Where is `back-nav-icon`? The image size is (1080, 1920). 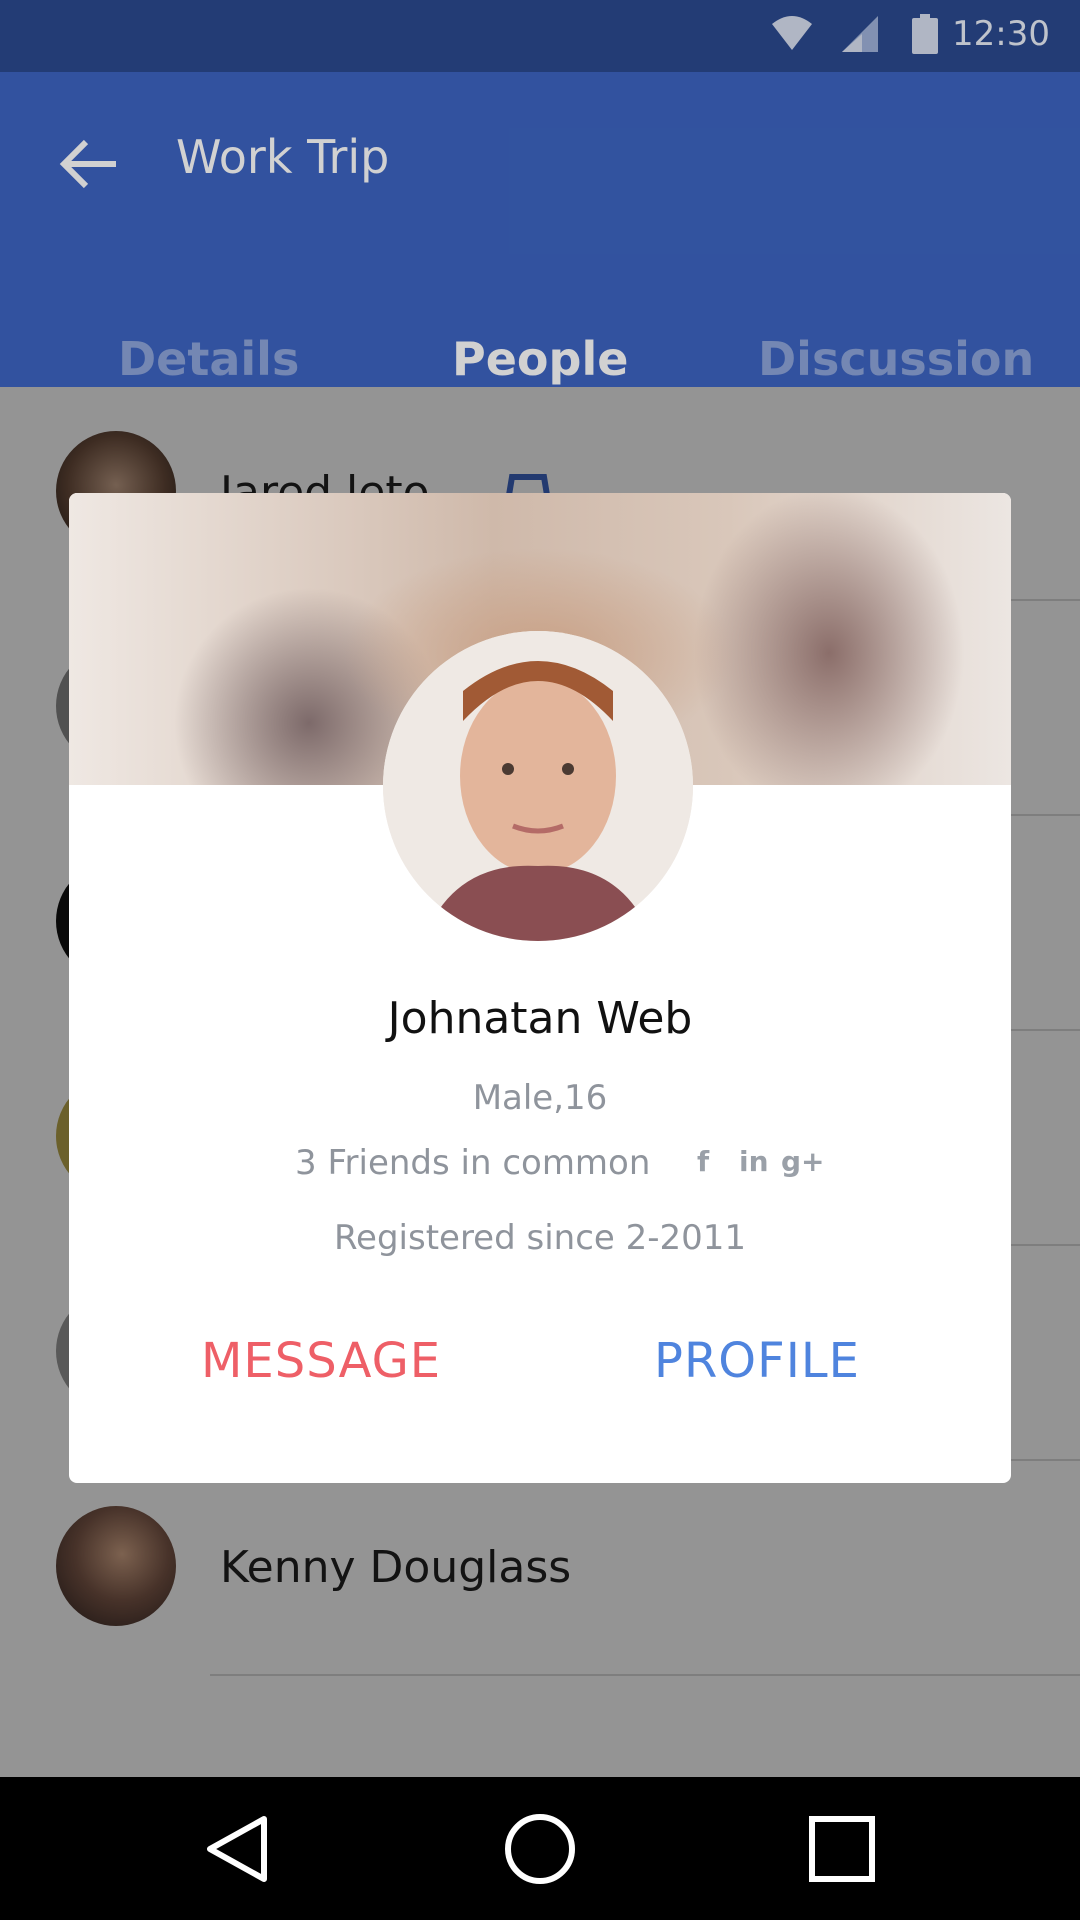
back-nav-icon is located at coordinates (238, 1849).